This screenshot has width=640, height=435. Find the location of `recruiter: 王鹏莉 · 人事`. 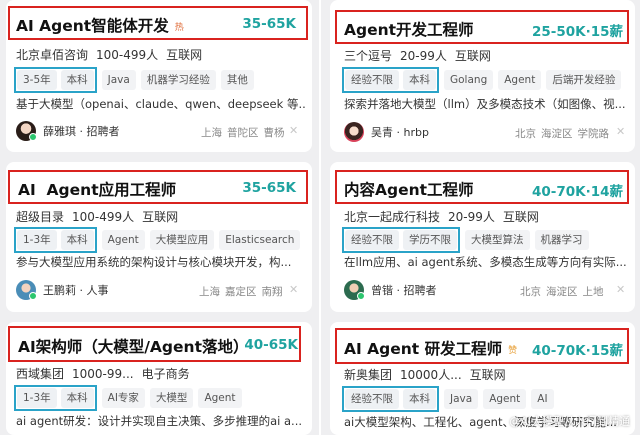

recruiter: 王鹏莉 · 人事 is located at coordinates (62, 290).